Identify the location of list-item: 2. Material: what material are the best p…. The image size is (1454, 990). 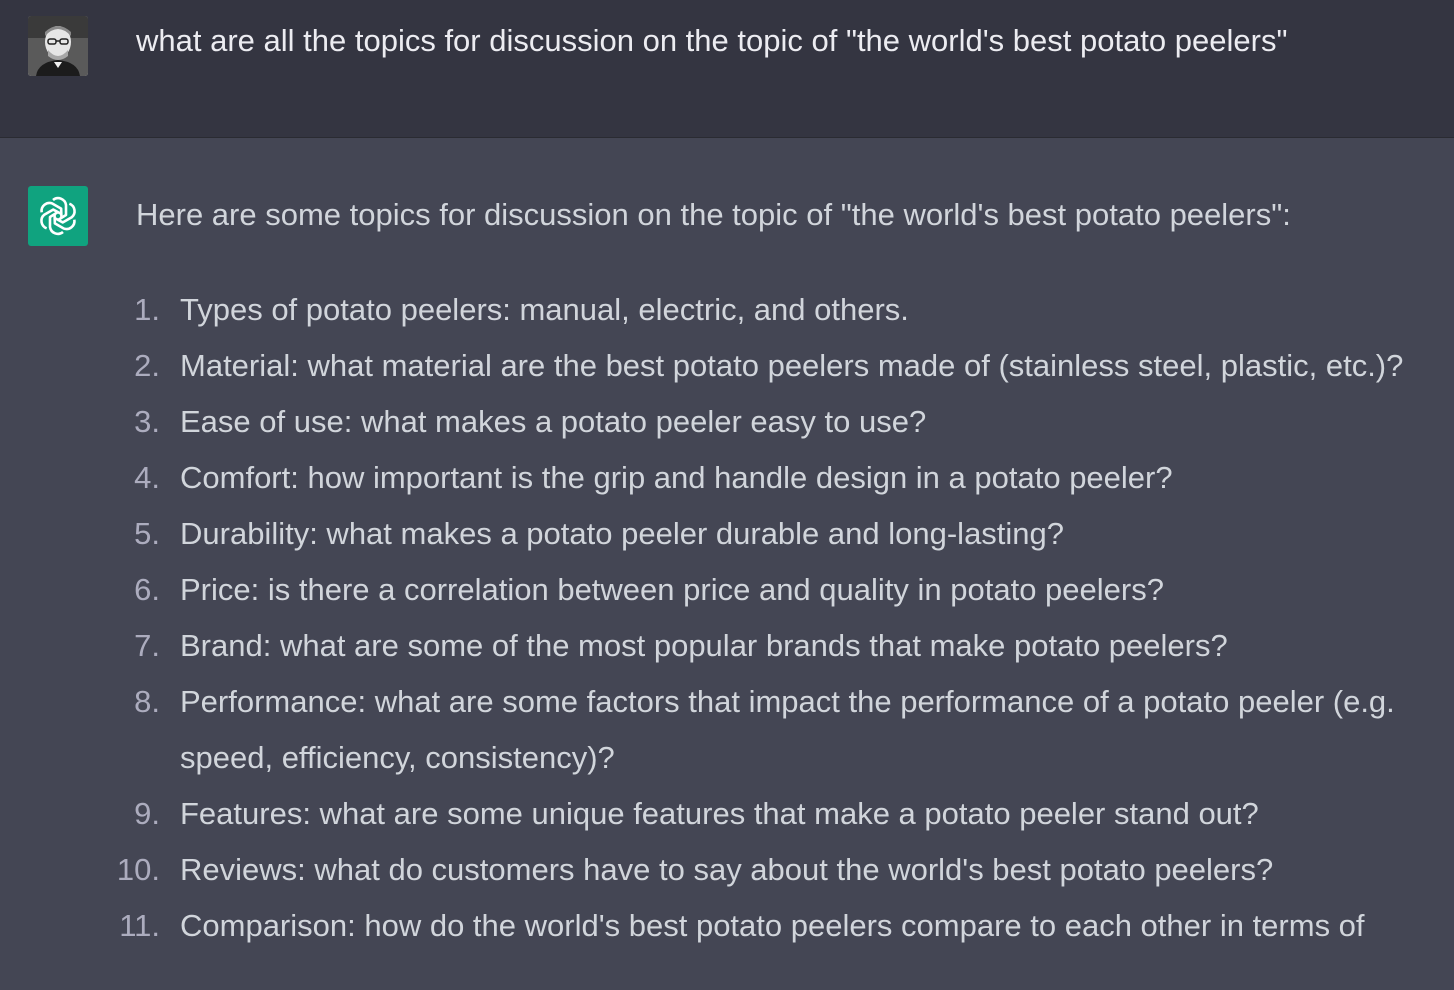
(727, 366).